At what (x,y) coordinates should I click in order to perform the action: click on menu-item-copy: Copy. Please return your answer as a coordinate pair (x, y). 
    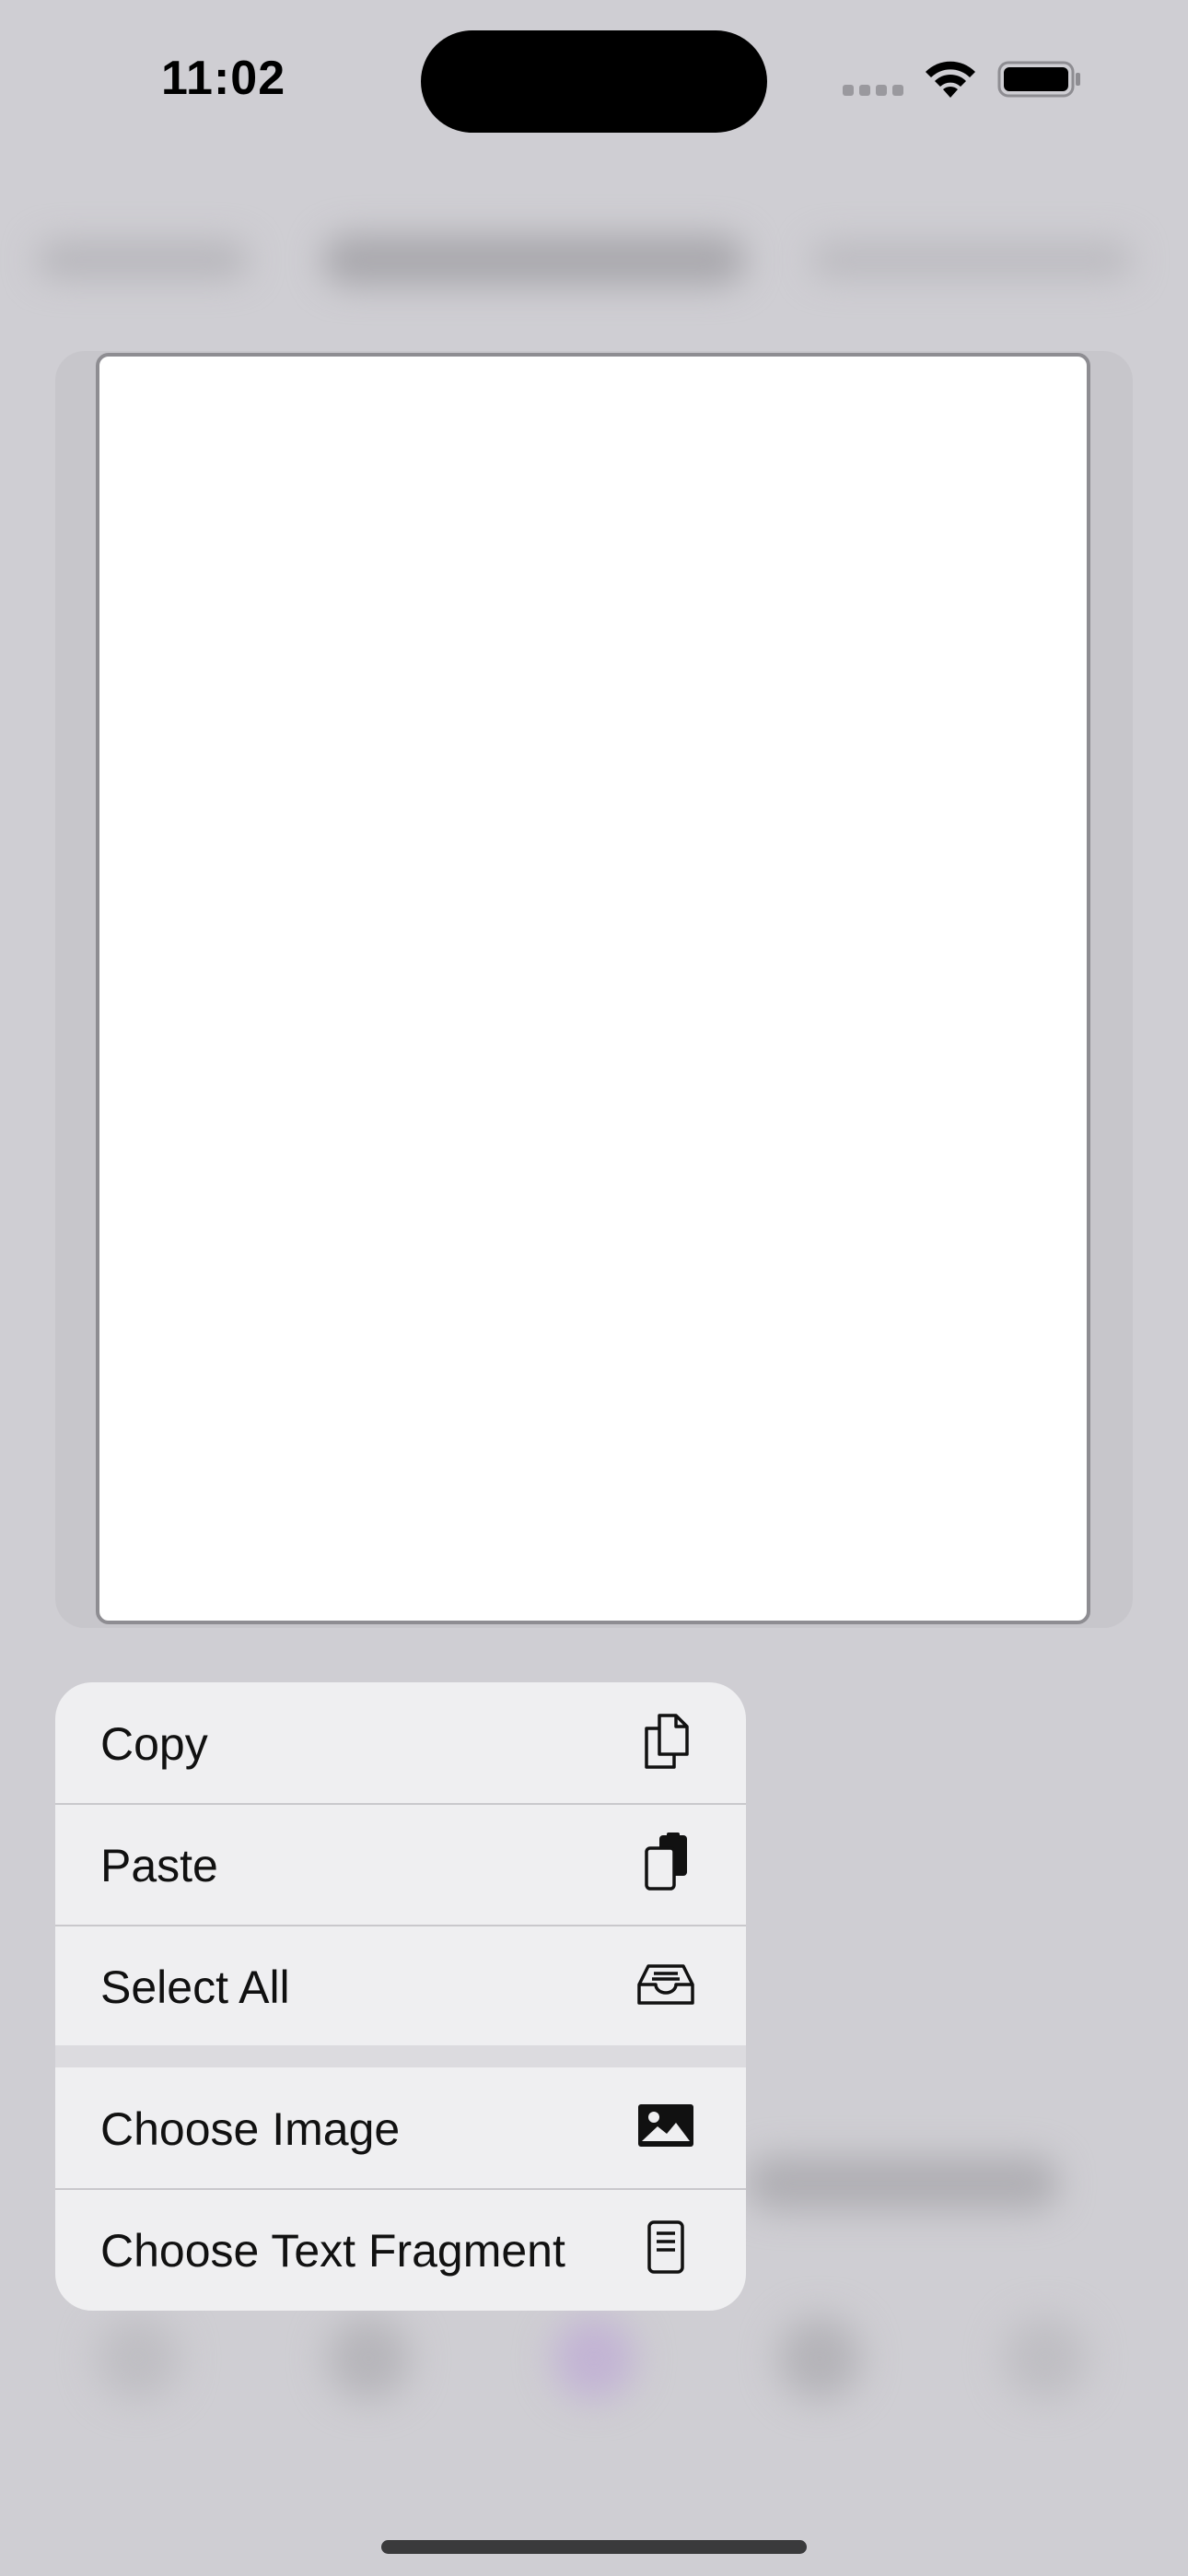
    Looking at the image, I should click on (400, 1743).